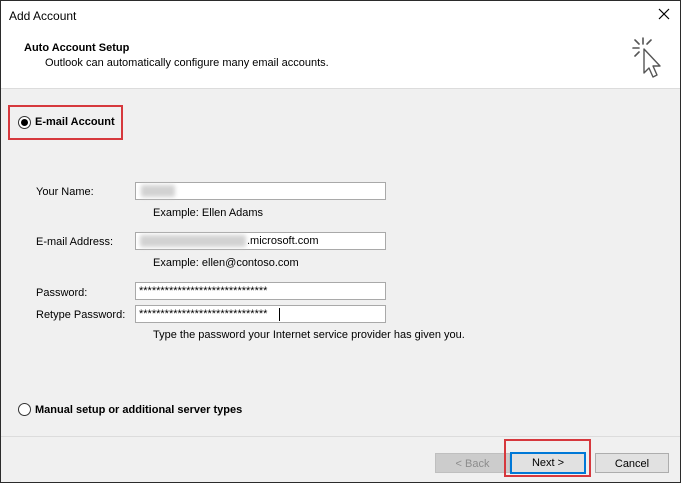 This screenshot has height=483, width=681. I want to click on manual-setup-label: Manual setup or additional server types, so click(138, 410).